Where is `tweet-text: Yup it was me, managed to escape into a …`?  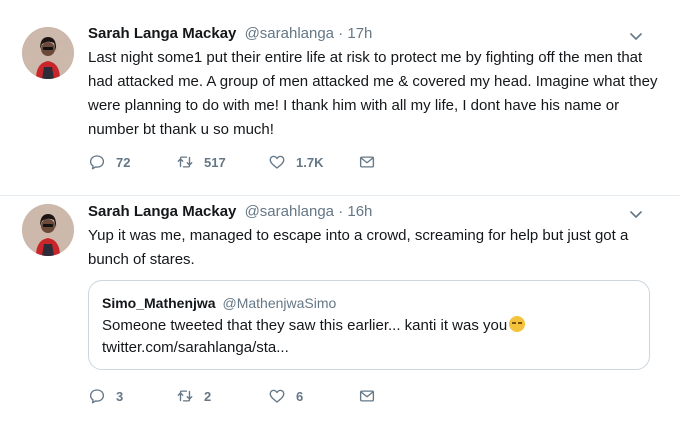
tweet-text: Yup it was me, managed to escape into a … is located at coordinates (358, 247).